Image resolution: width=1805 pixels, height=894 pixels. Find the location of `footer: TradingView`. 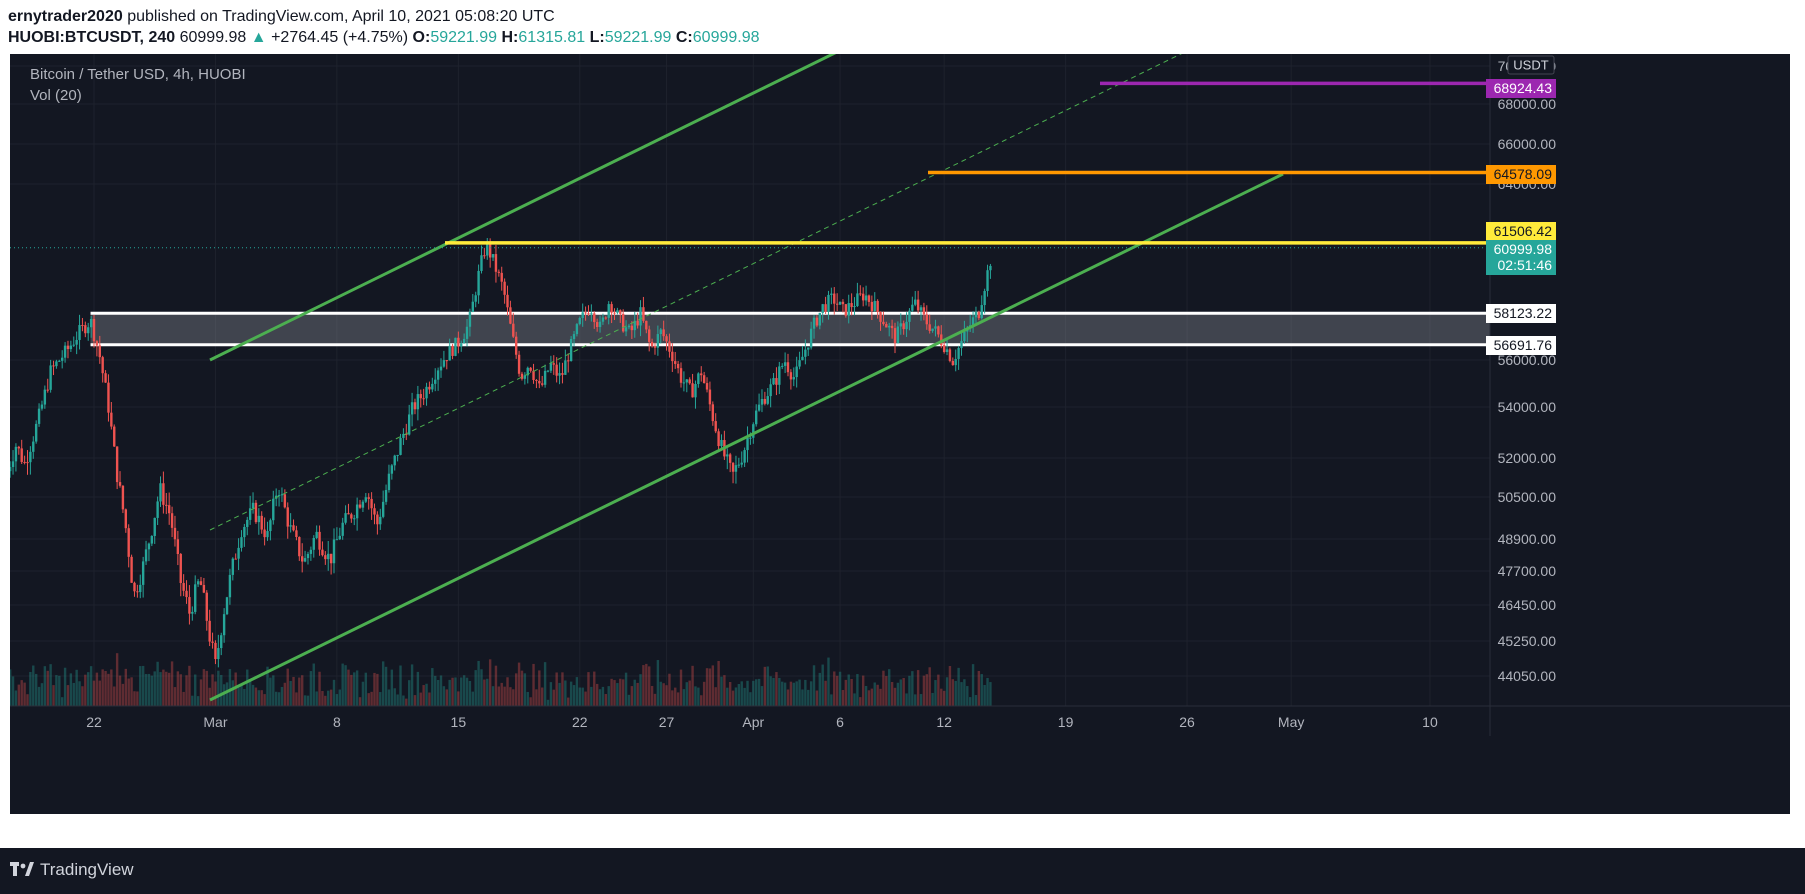

footer: TradingView is located at coordinates (902, 871).